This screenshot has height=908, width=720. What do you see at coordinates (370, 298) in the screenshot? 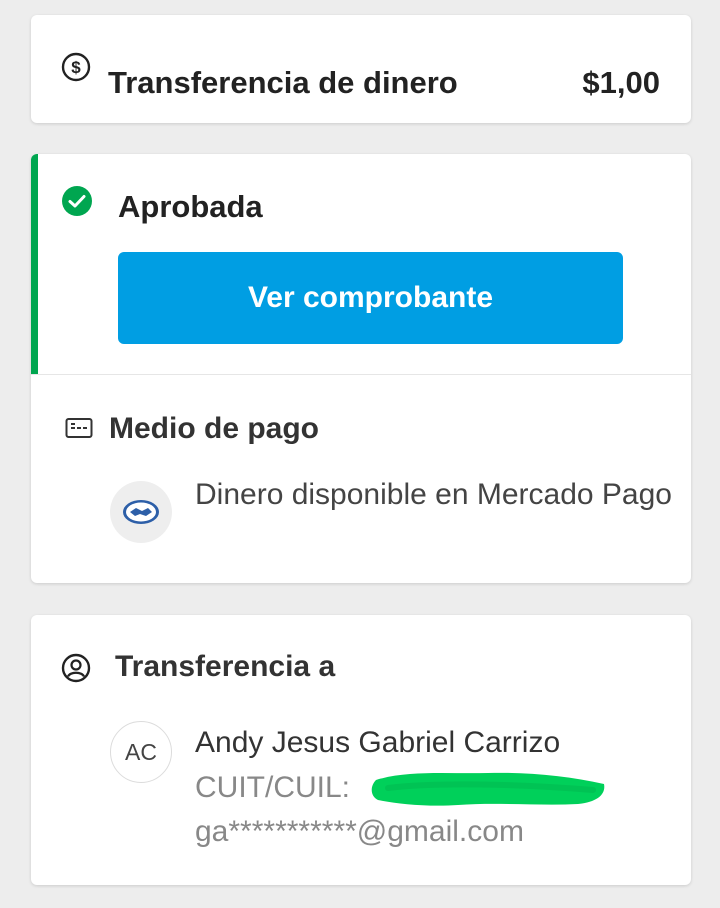
I see `view-receipt-button: Ver comprobante` at bounding box center [370, 298].